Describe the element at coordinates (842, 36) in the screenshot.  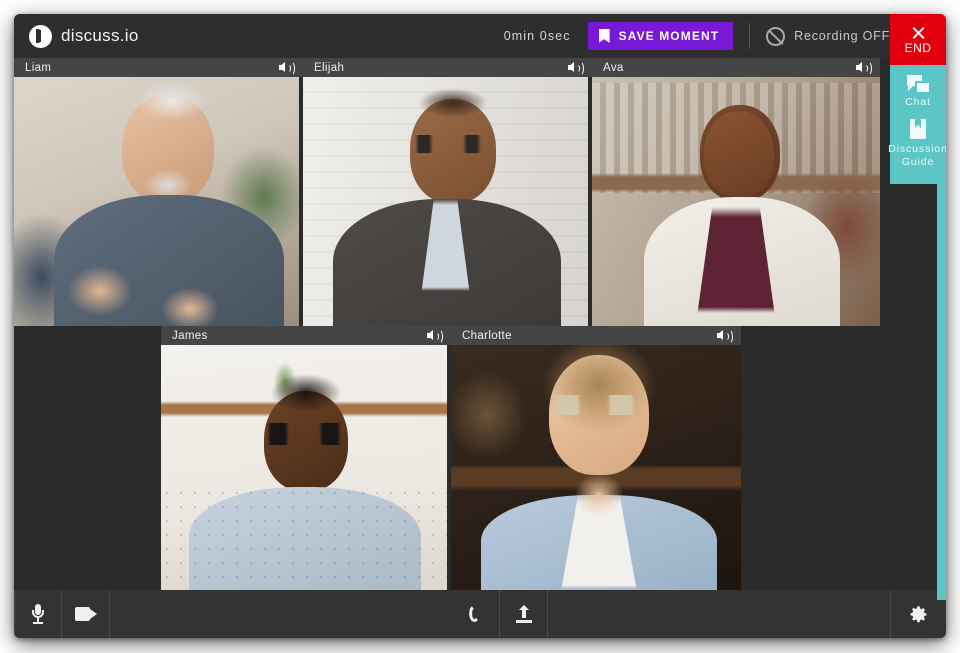
I see `recording-label: Recording OFF` at that location.